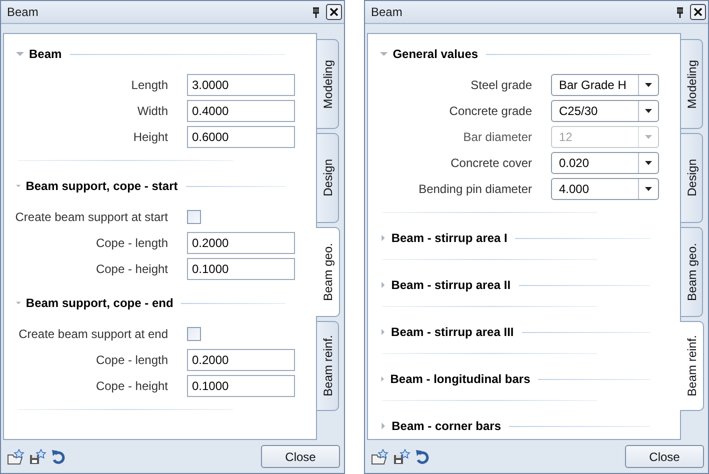  Describe the element at coordinates (451, 285) in the screenshot. I see `section-title: Beam - stirrup area II` at that location.